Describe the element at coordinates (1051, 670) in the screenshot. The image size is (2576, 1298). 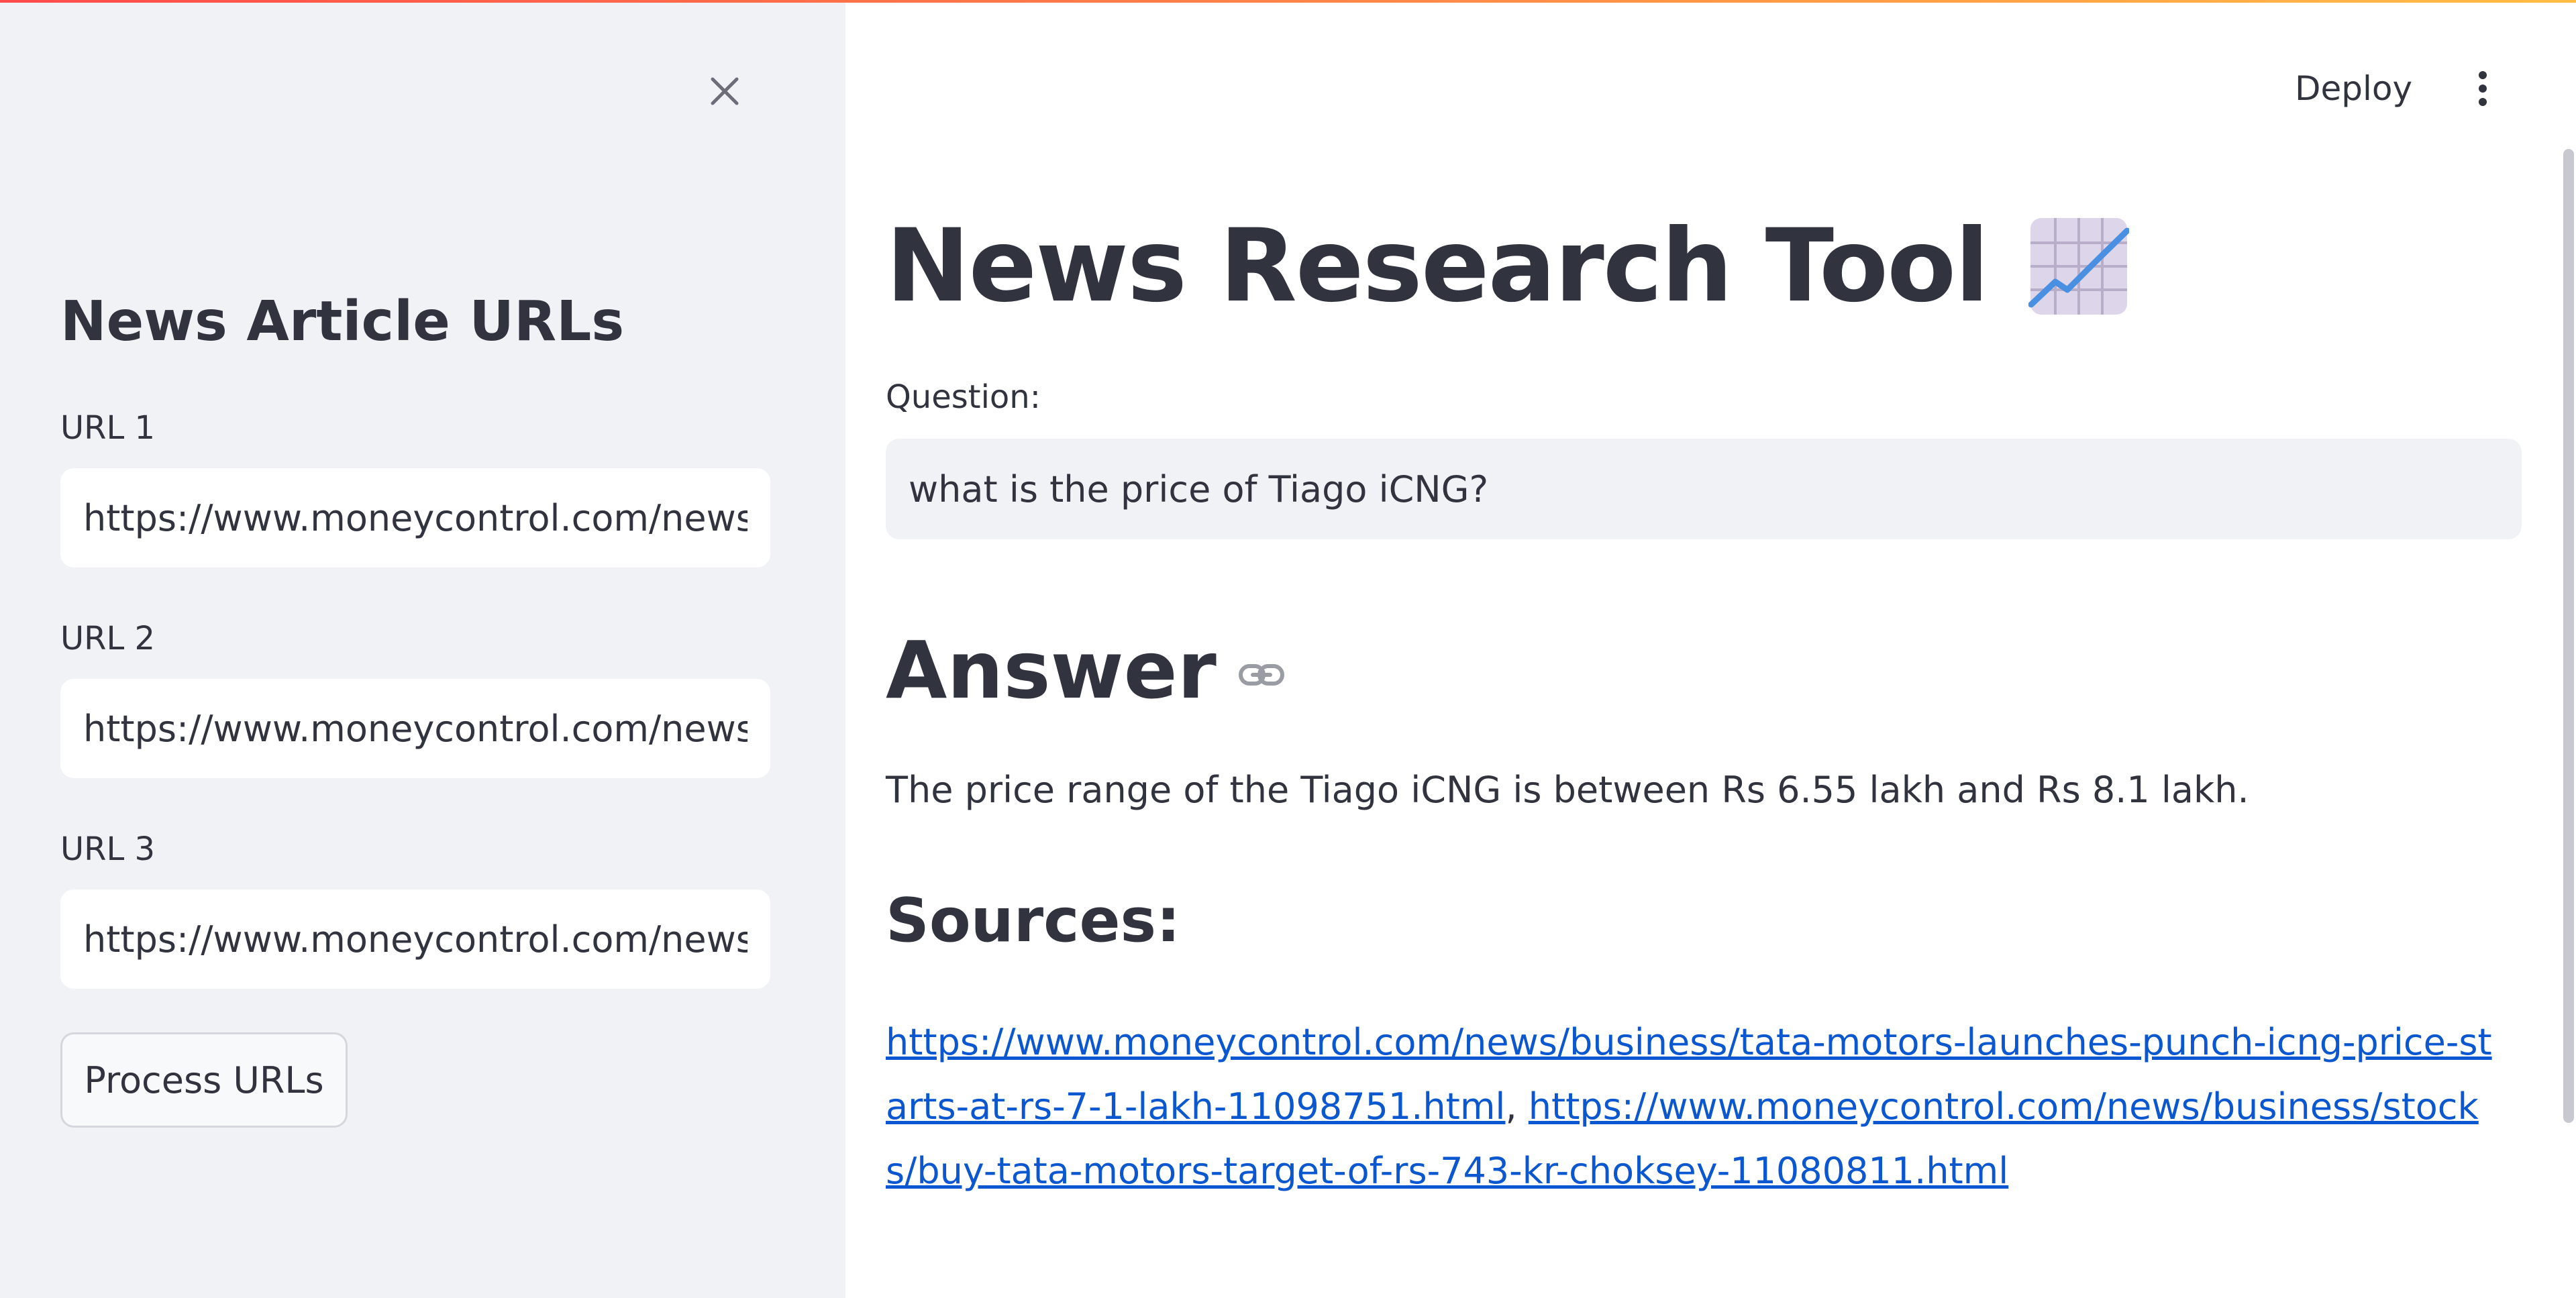
I see `answer-heading-text: Answer` at that location.